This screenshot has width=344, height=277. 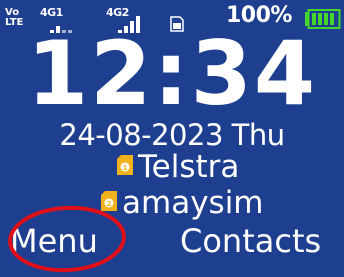 What do you see at coordinates (51, 12) in the screenshot?
I see `sim1-network-label: 4G1` at bounding box center [51, 12].